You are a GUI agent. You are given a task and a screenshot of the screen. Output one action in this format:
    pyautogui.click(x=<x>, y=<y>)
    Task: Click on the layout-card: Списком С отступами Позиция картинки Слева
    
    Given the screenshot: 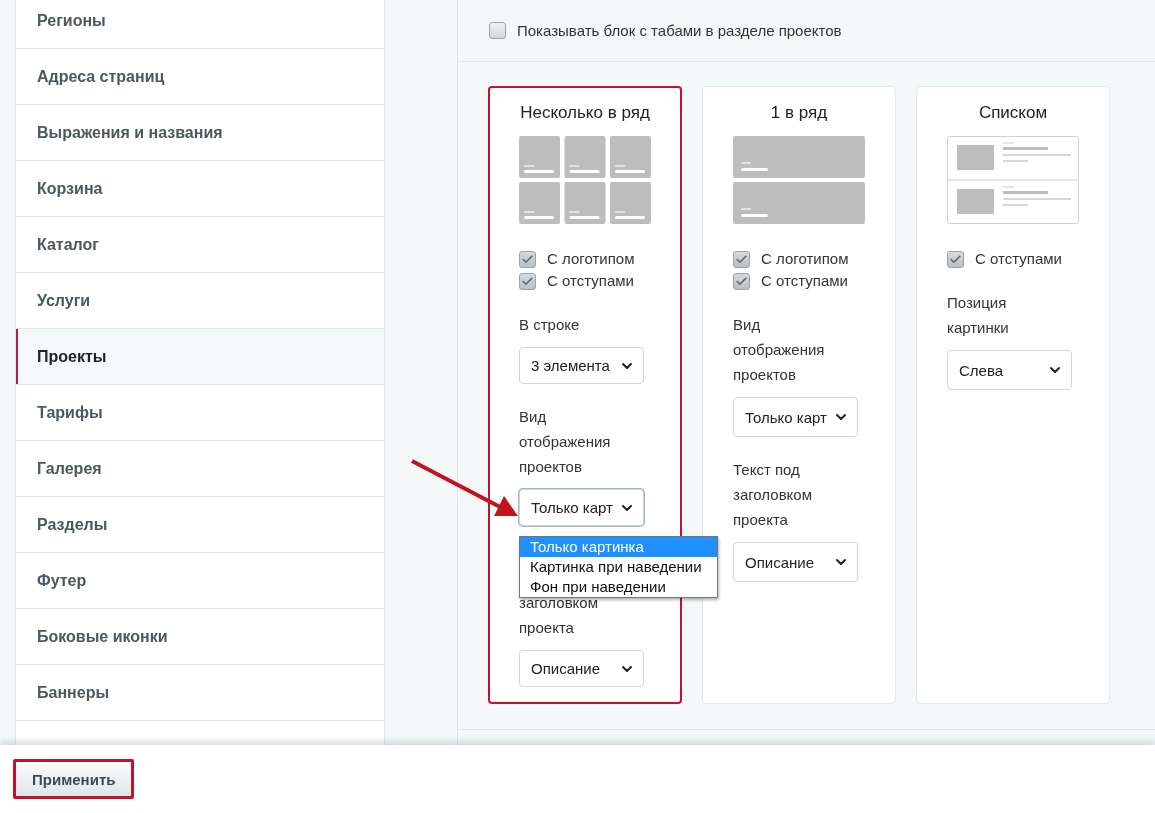 What is the action you would take?
    pyautogui.click(x=1013, y=395)
    